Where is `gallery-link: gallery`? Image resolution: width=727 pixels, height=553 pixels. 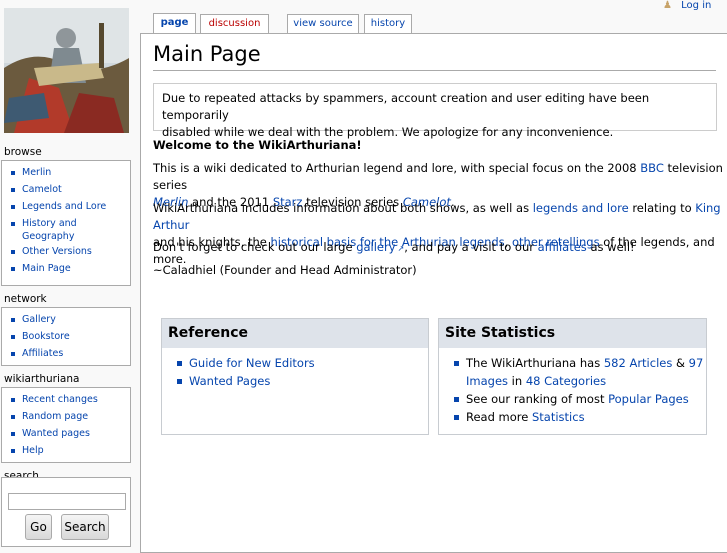
gallery-link: gallery is located at coordinates (380, 247).